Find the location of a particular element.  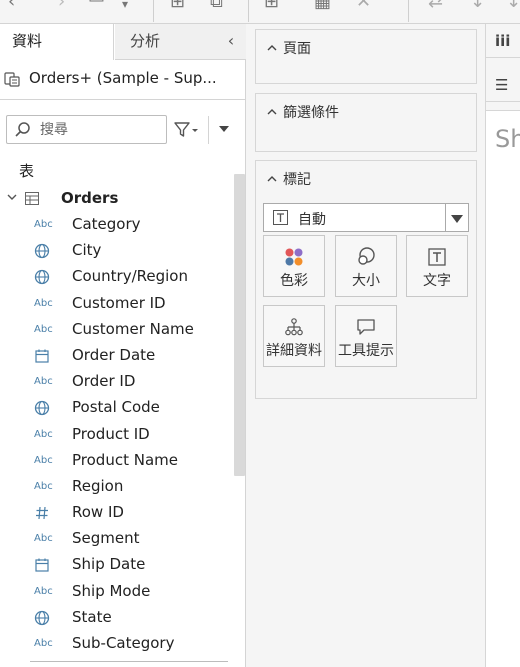

field-item: Abc Order ID is located at coordinates (117, 382).